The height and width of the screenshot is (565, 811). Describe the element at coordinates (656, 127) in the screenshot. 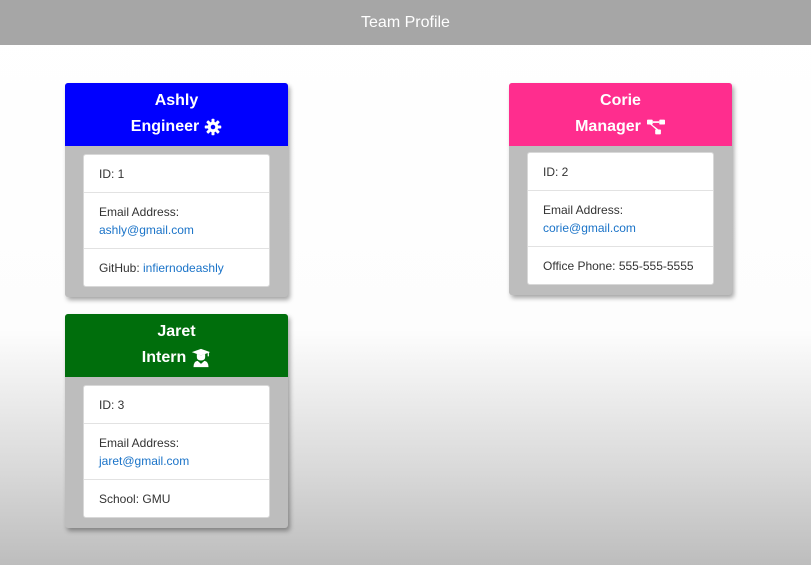

I see `sitemap-icon` at that location.